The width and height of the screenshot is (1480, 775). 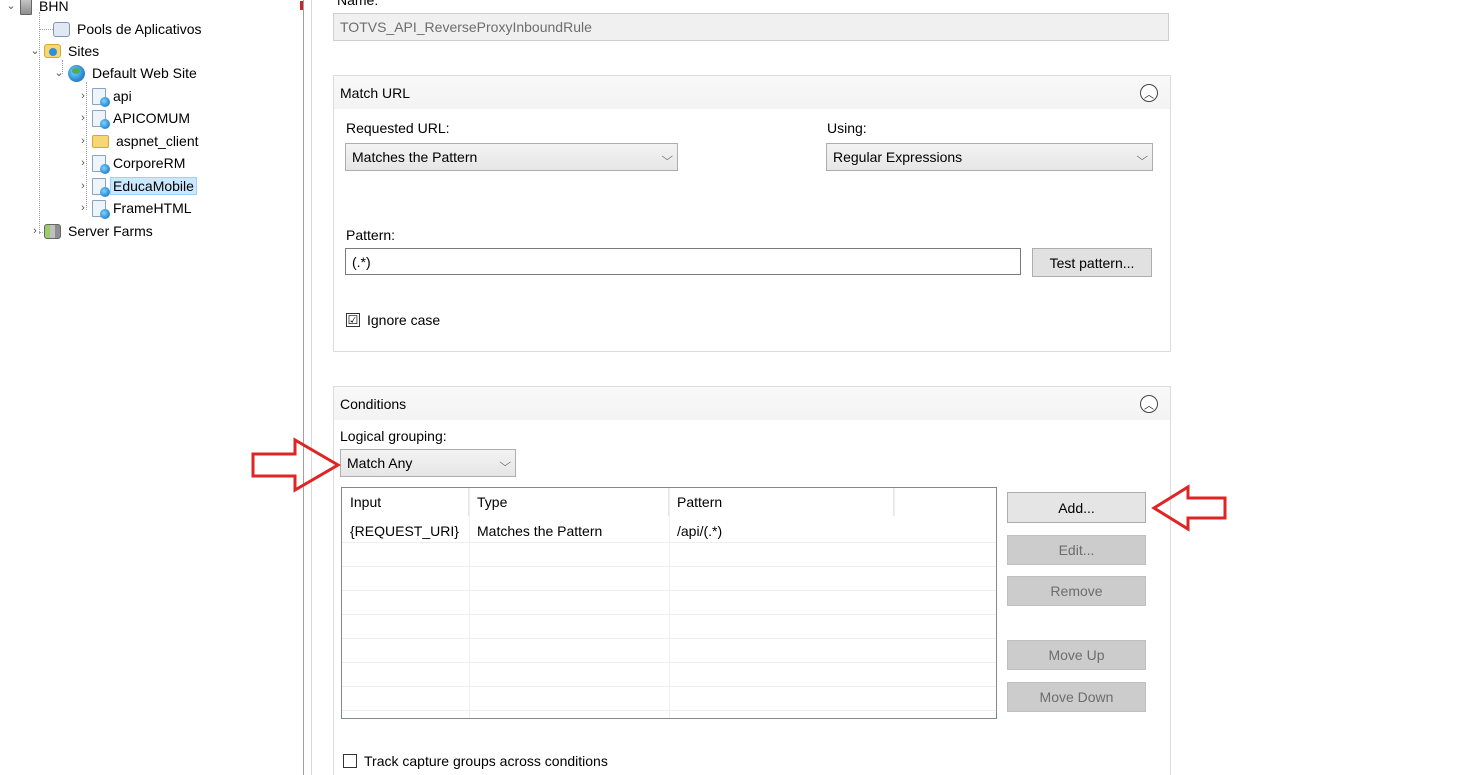 What do you see at coordinates (350, 761) in the screenshot?
I see `checkbox-unchecked-icon` at bounding box center [350, 761].